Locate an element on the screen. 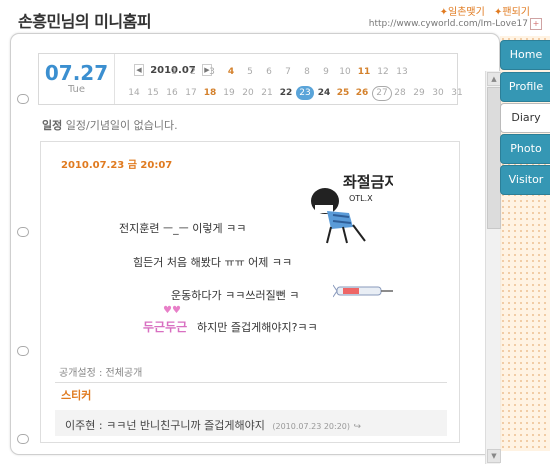 This screenshot has height=464, width=550. calendar-day: 17 is located at coordinates (191, 93).